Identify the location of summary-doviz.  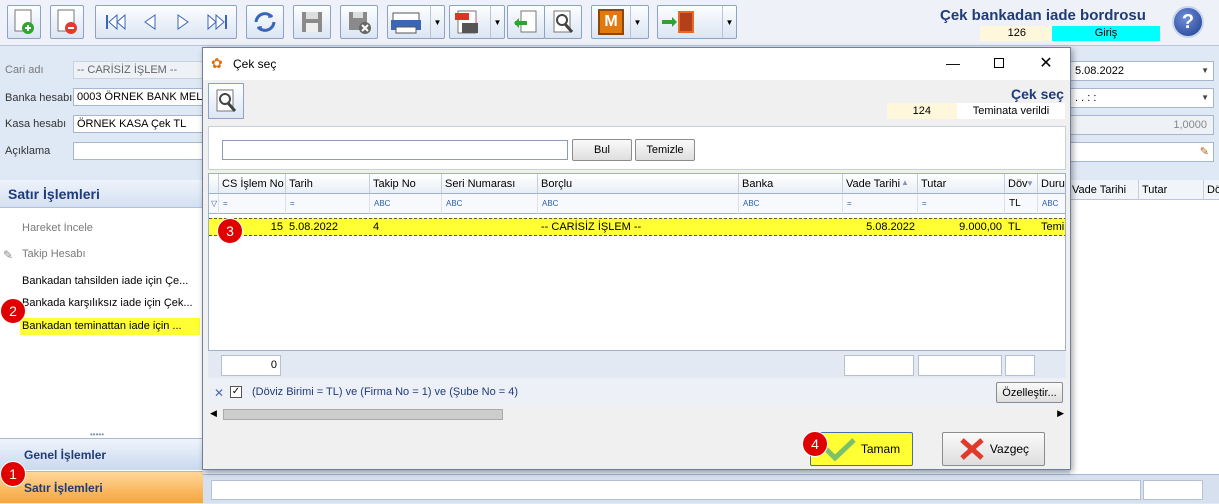
(1020, 365).